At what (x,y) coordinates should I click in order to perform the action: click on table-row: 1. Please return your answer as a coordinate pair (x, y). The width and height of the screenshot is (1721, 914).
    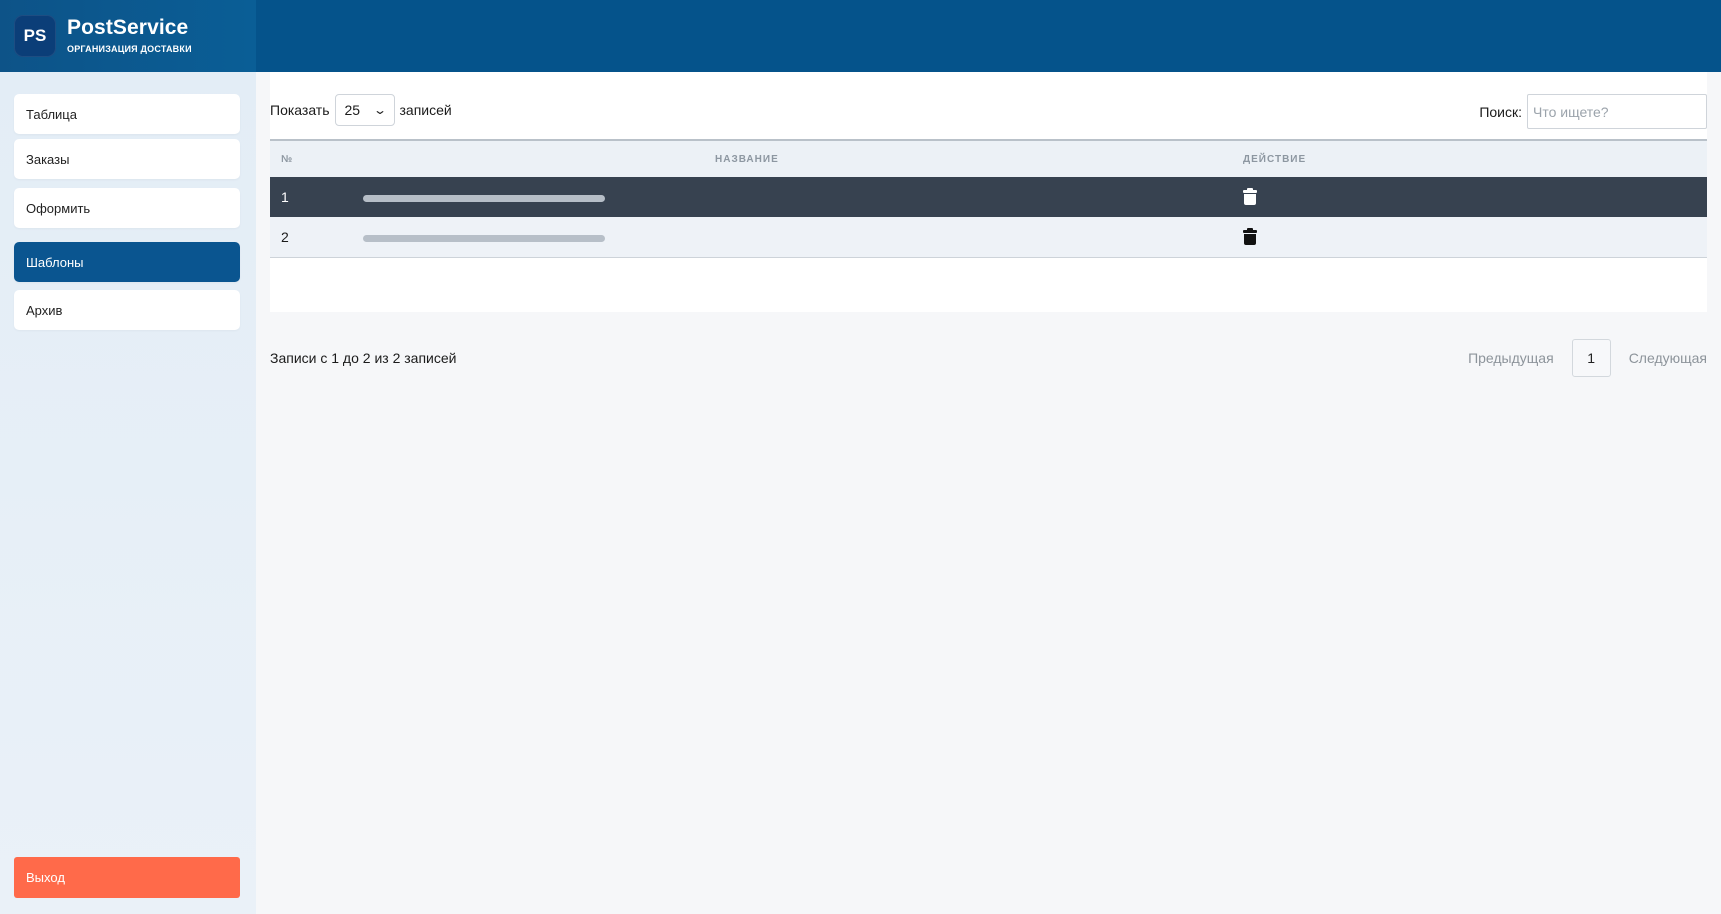
    Looking at the image, I should click on (988, 197).